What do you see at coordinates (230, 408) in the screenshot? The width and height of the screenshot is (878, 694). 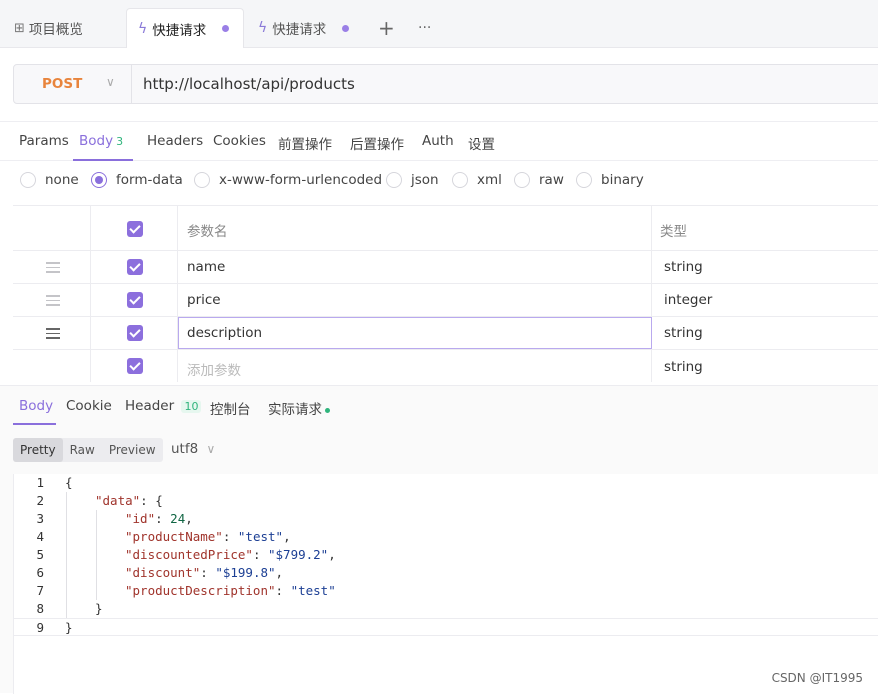 I see `response-tab-console: 控制台` at bounding box center [230, 408].